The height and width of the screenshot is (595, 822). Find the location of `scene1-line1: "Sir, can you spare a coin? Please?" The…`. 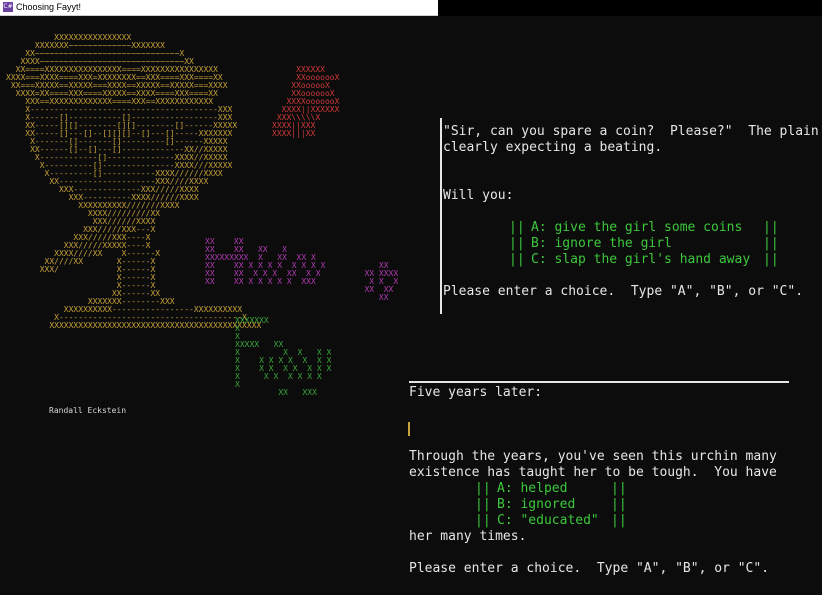

scene1-line1: "Sir, can you spare a coin? Please?" The… is located at coordinates (631, 131).